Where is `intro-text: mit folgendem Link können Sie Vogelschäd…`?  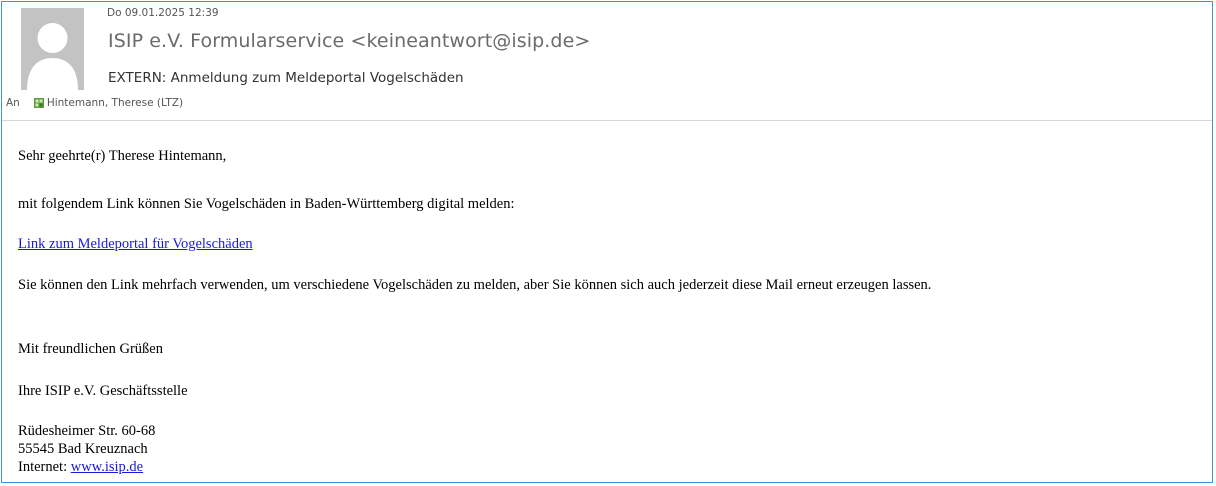 intro-text: mit folgendem Link können Sie Vogelschäd… is located at coordinates (266, 204).